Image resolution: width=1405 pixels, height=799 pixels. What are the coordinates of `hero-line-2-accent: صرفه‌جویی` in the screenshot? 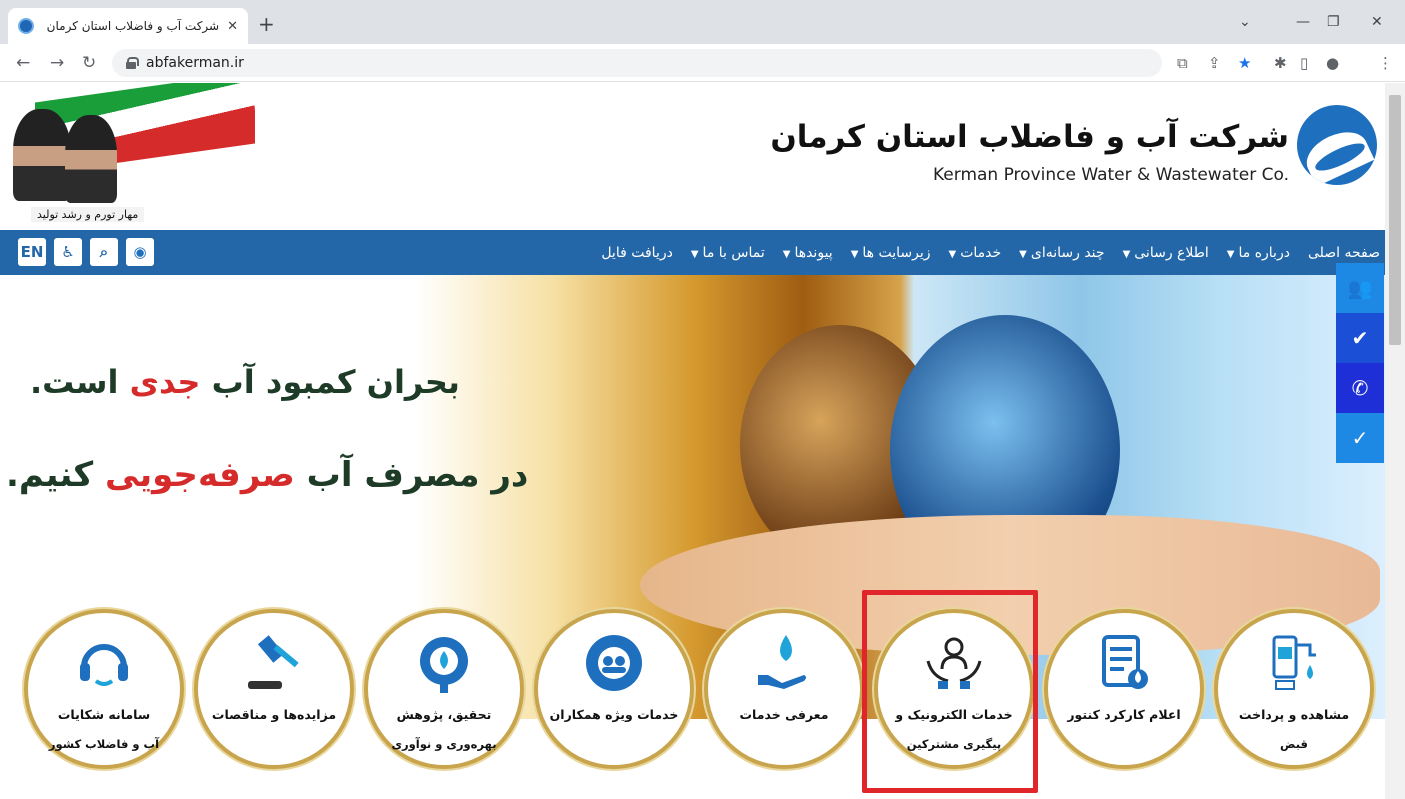 It's located at (199, 475).